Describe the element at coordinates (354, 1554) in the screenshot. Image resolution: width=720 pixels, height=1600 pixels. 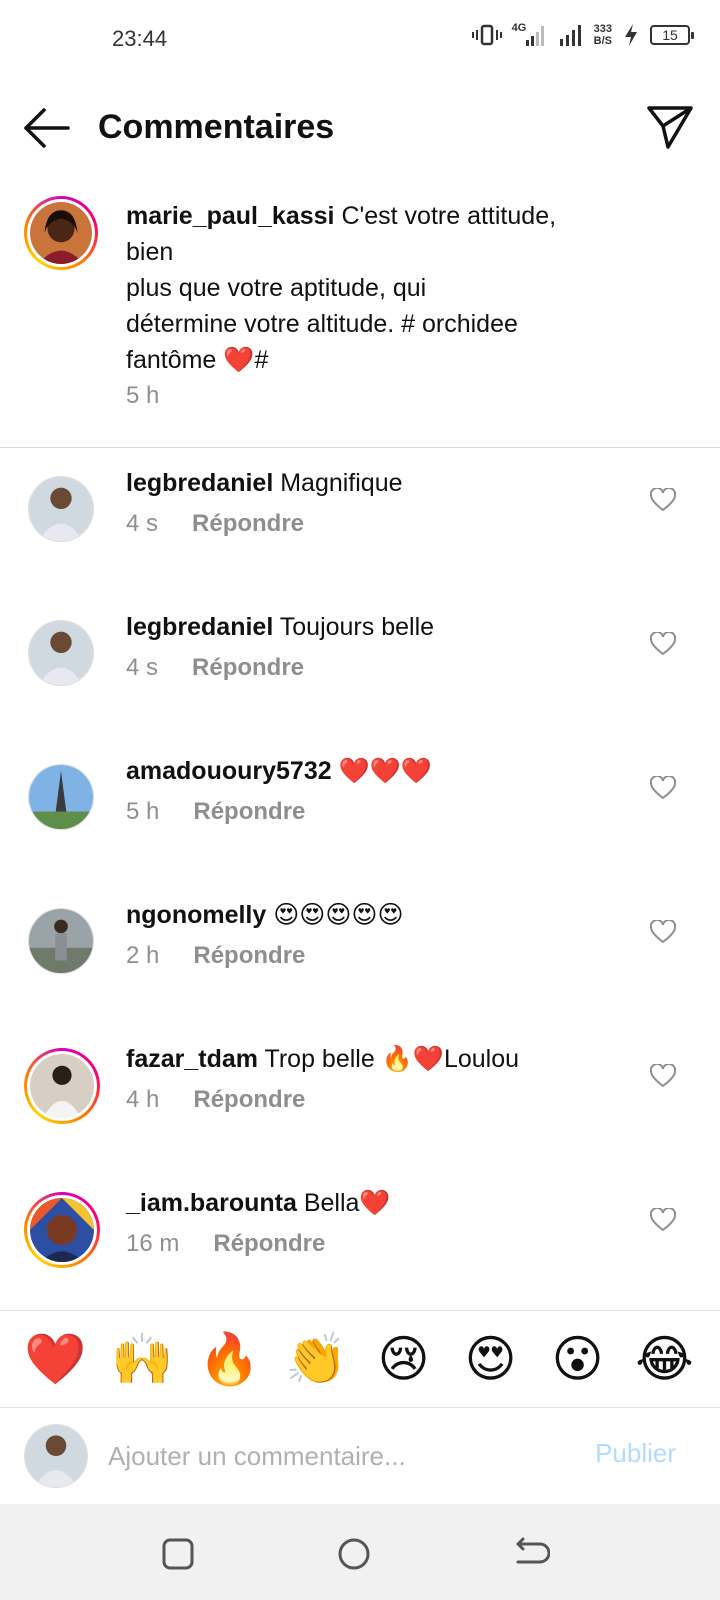
I see `home-icon` at that location.